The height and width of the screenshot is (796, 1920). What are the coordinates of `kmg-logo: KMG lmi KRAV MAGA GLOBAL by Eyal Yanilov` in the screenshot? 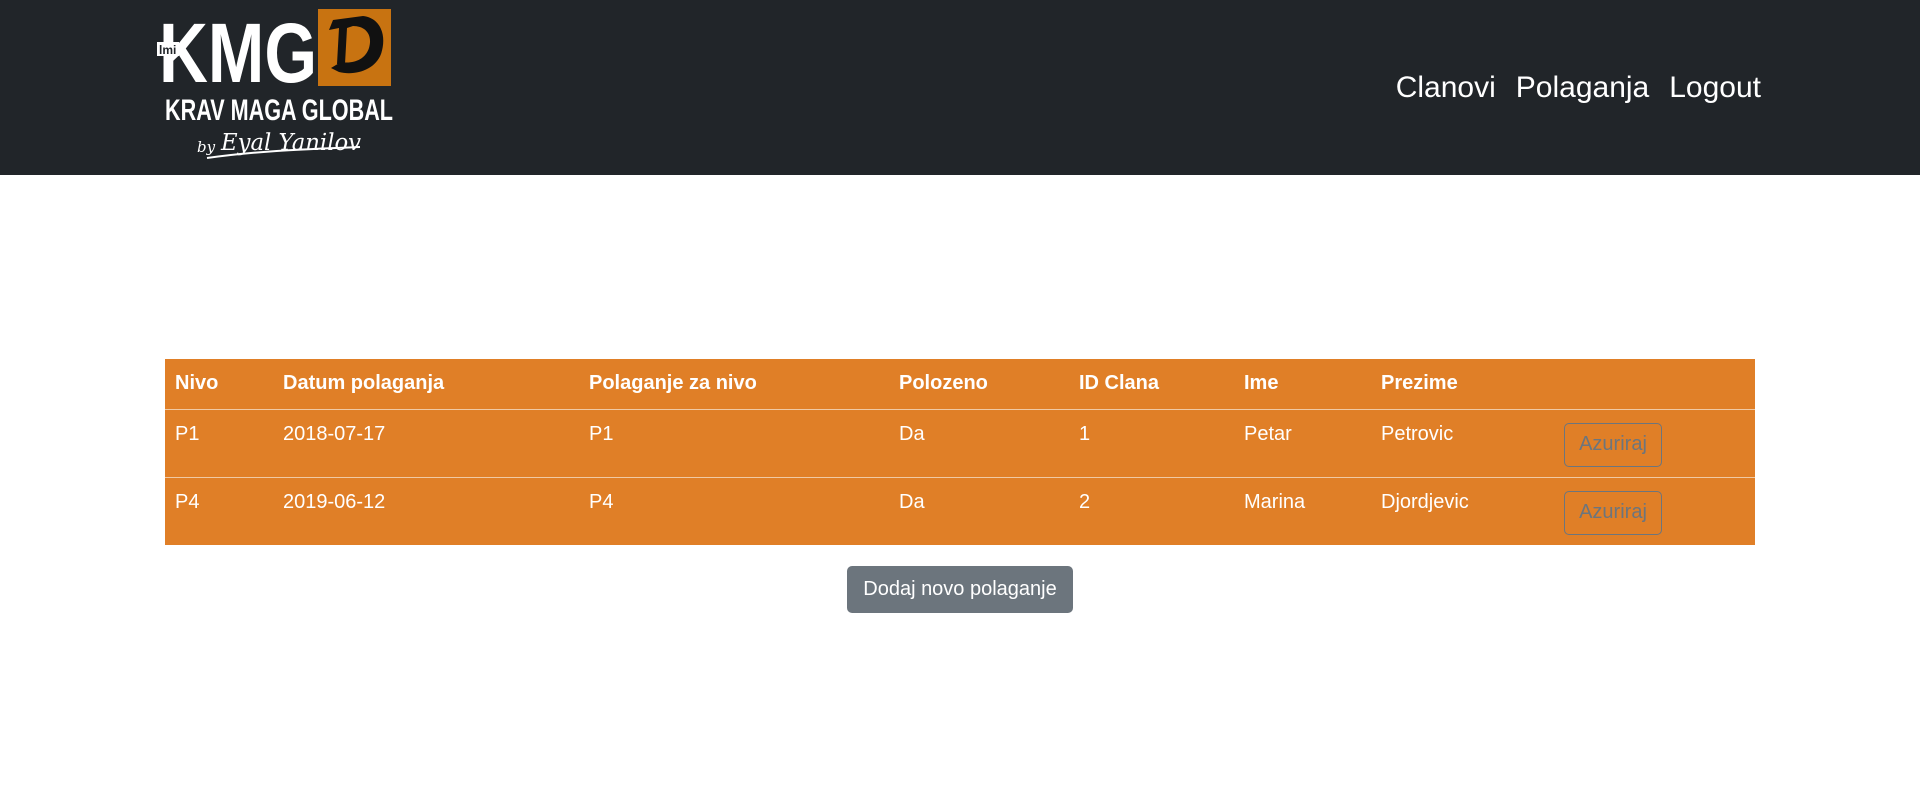 It's located at (275, 85).